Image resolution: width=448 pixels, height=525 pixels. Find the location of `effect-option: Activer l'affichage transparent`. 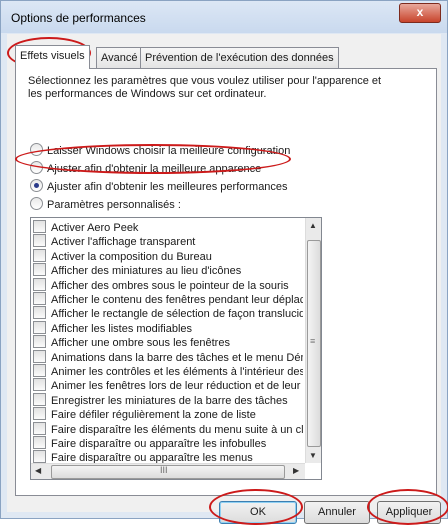

effect-option: Activer l'affichage transparent is located at coordinates (168, 241).